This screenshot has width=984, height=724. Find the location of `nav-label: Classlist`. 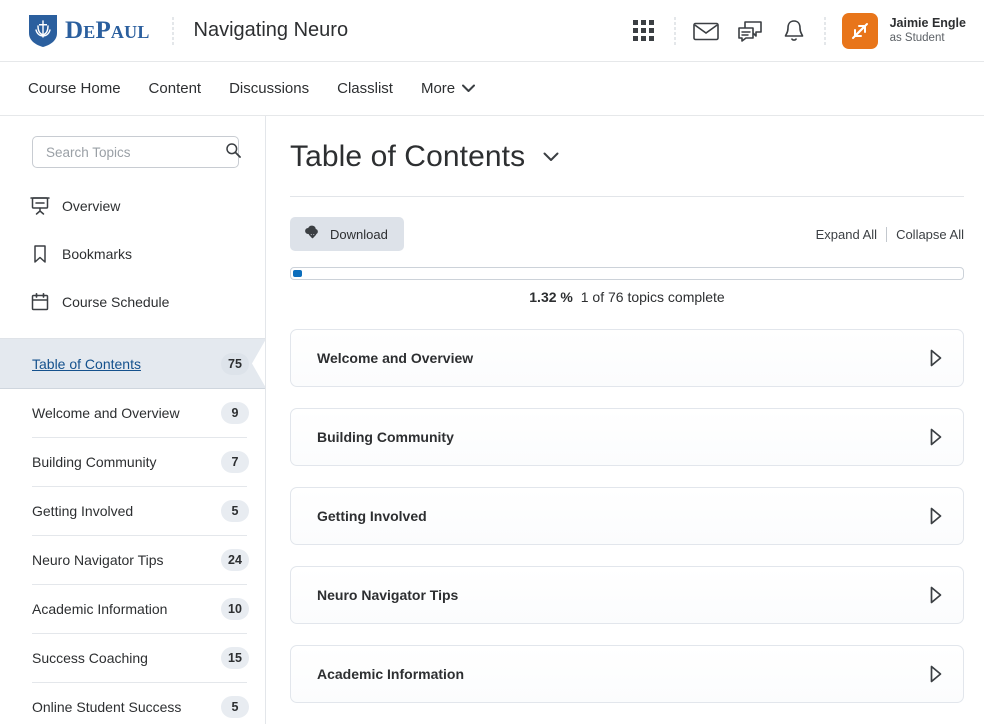

nav-label: Classlist is located at coordinates (365, 88).